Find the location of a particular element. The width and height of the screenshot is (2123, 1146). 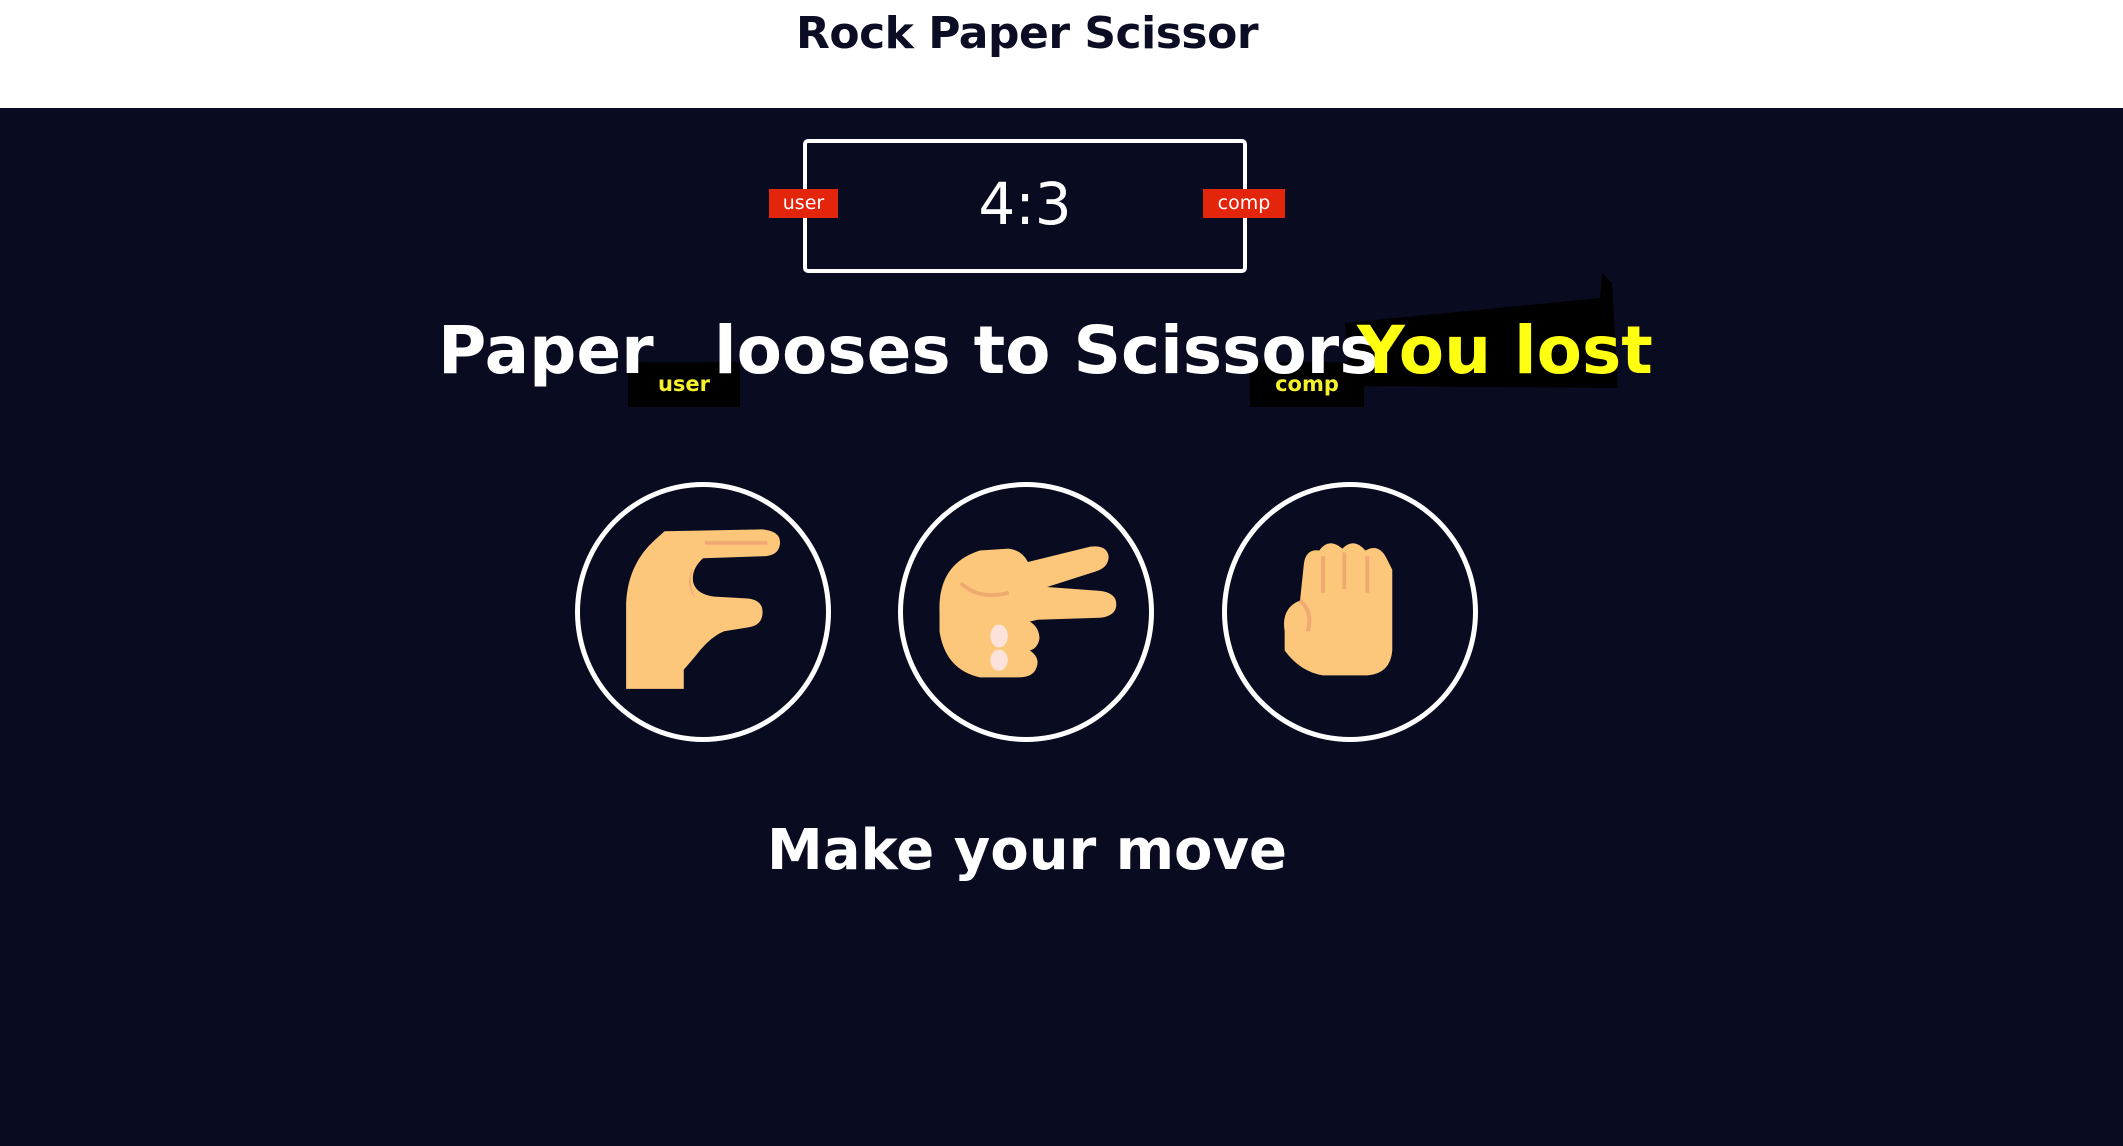

rock-button is located at coordinates (1350, 612).